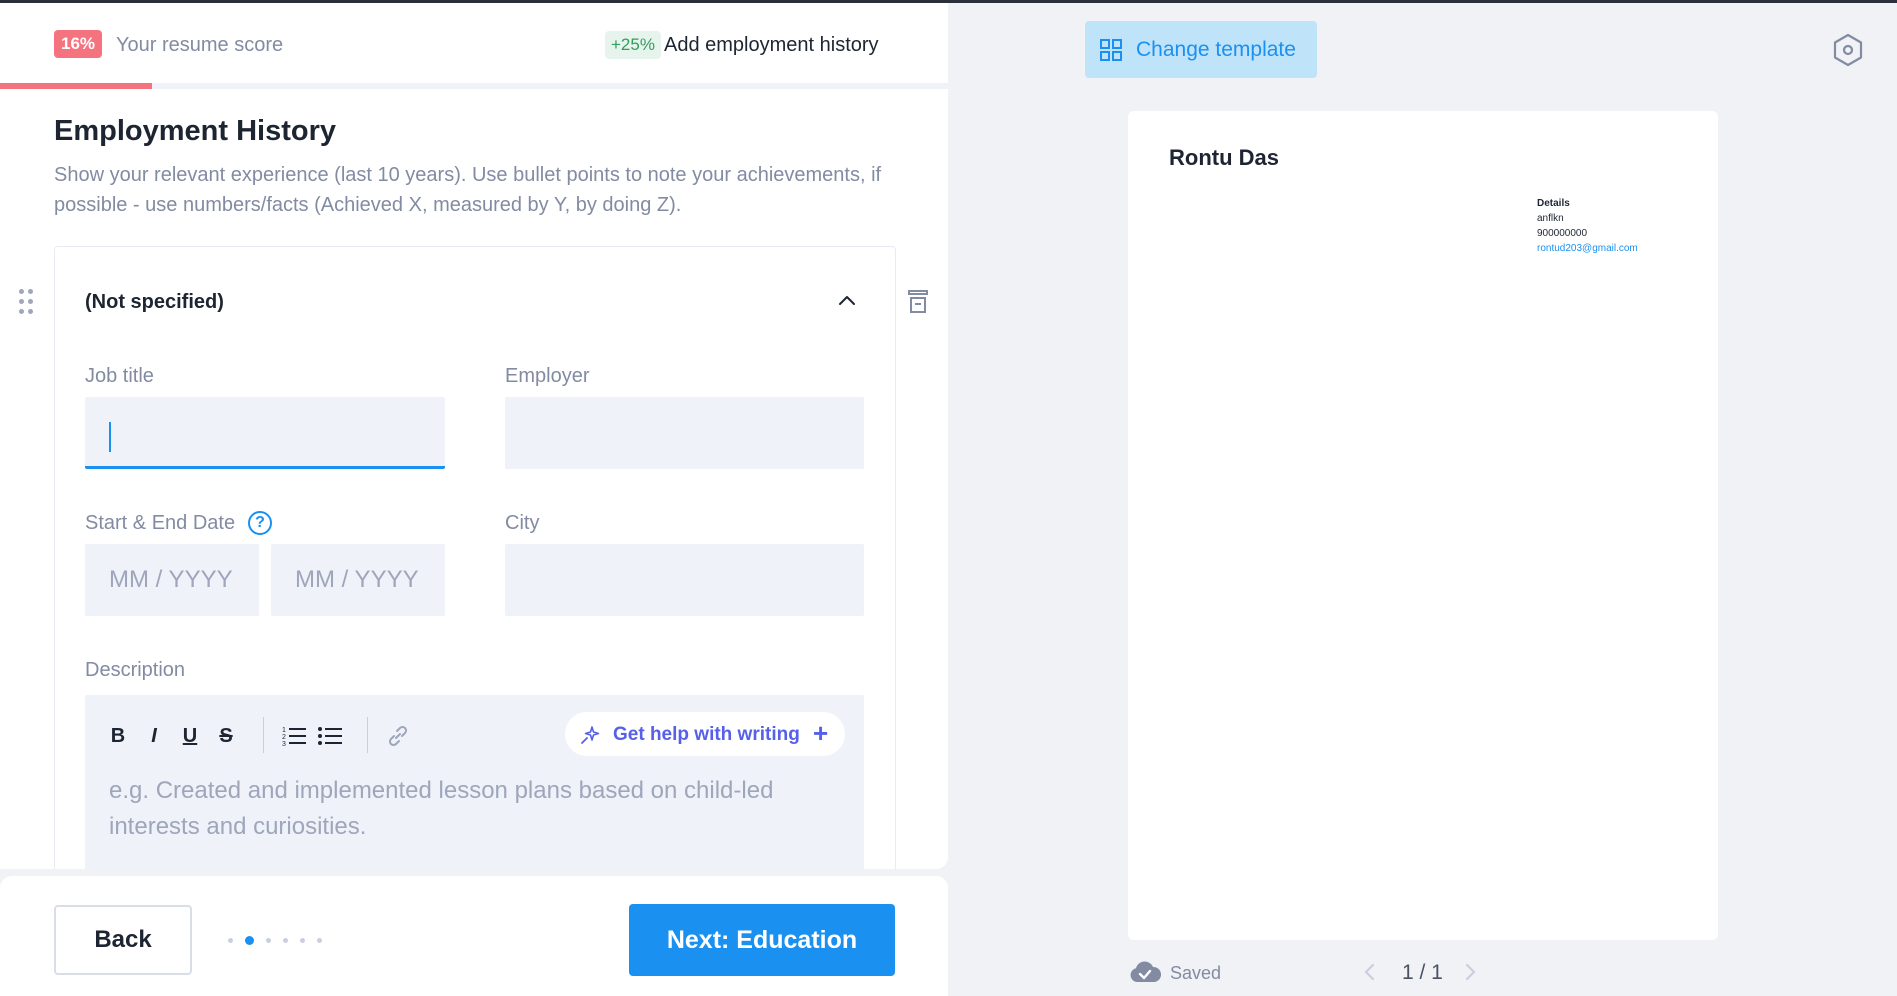 The height and width of the screenshot is (996, 1897). Describe the element at coordinates (1562, 233) in the screenshot. I see `details-phone: 900000000` at that location.